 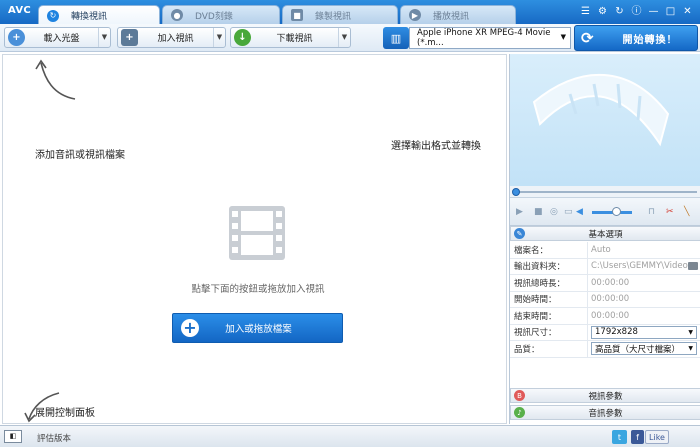 What do you see at coordinates (585, 12) in the screenshot?
I see `menu-icon: ☰` at bounding box center [585, 12].